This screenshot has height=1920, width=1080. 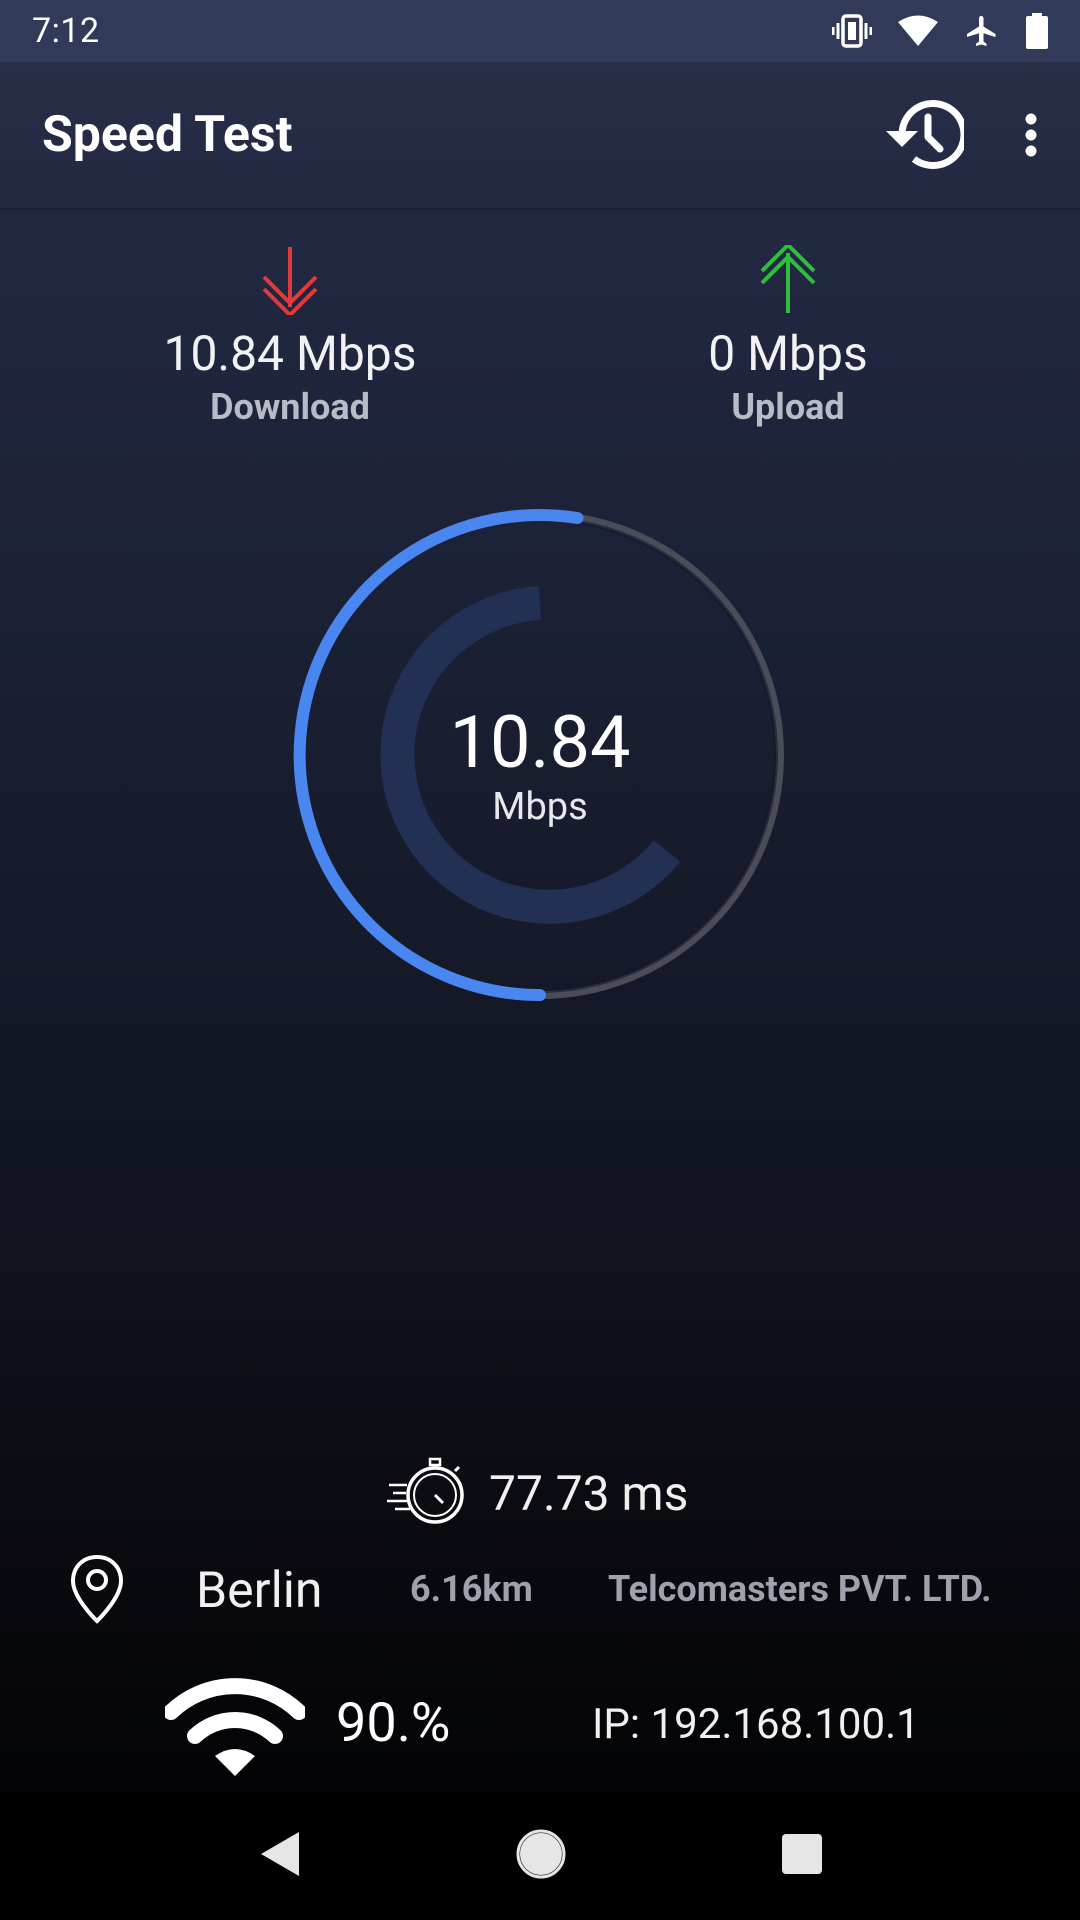 What do you see at coordinates (540, 1727) in the screenshot?
I see `network-row: 90.% IP: 192.168.100.1` at bounding box center [540, 1727].